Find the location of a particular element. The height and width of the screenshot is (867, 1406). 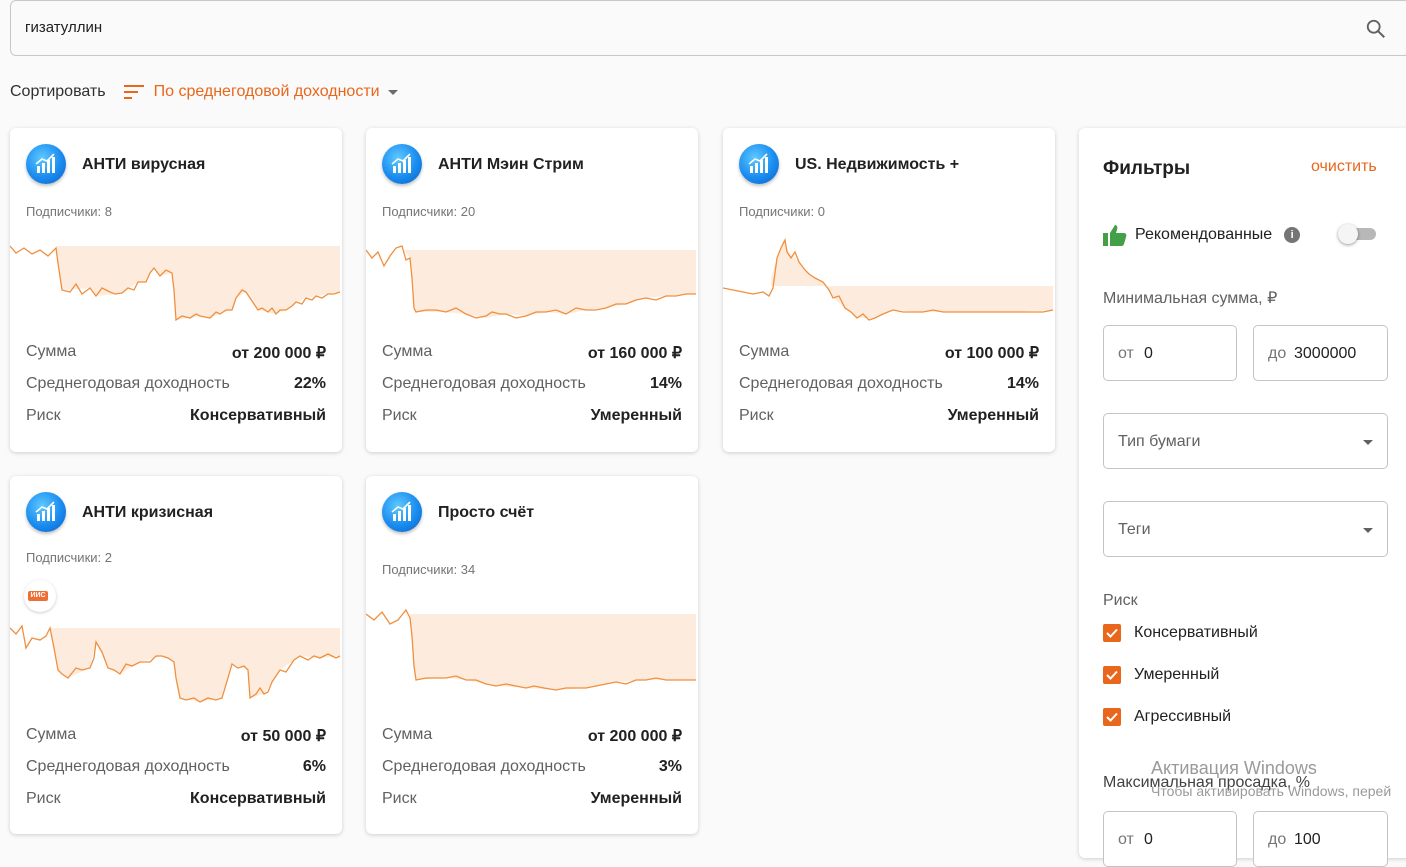

risk-checkbox-conservative: Консервативный is located at coordinates (1180, 633).